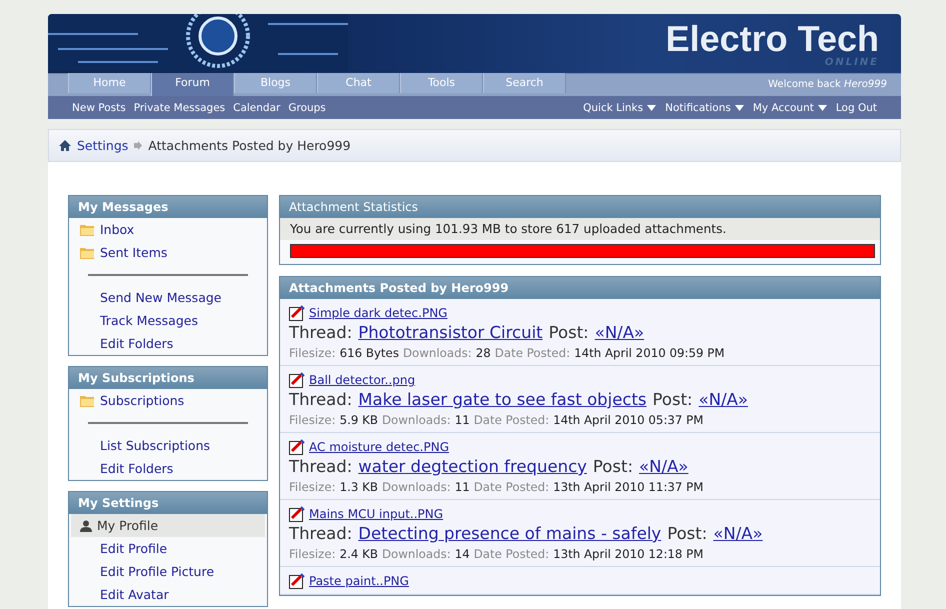 The height and width of the screenshot is (609, 946). I want to click on sidebar-link: Send New Message, so click(168, 297).